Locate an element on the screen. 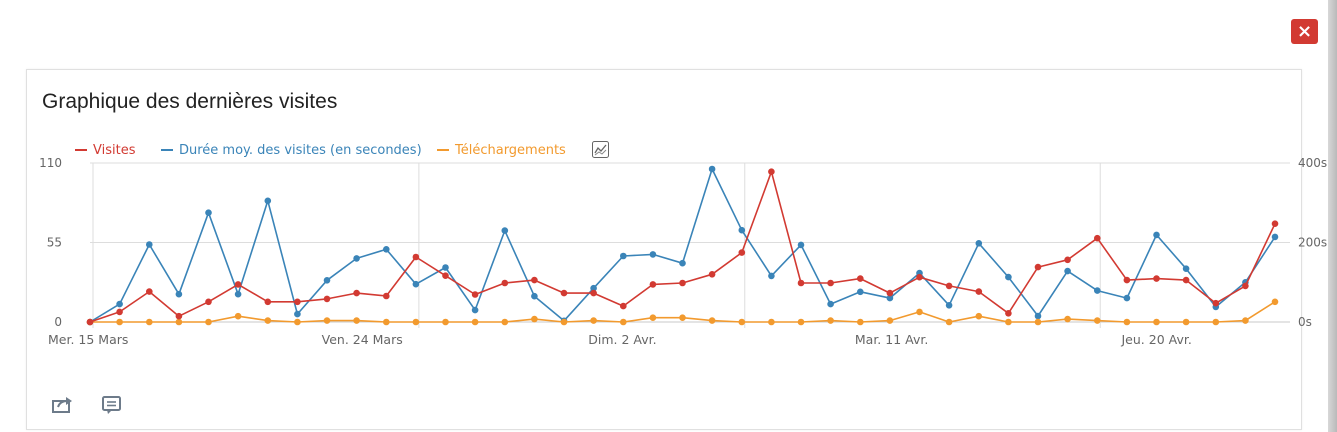 The image size is (1337, 432). x-tick-label: Mer. 15 Mars is located at coordinates (88, 339).